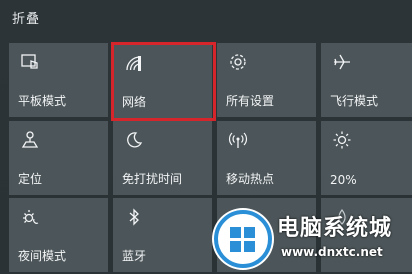 The height and width of the screenshot is (274, 412). What do you see at coordinates (30, 217) in the screenshot?
I see `night-light-icon` at bounding box center [30, 217].